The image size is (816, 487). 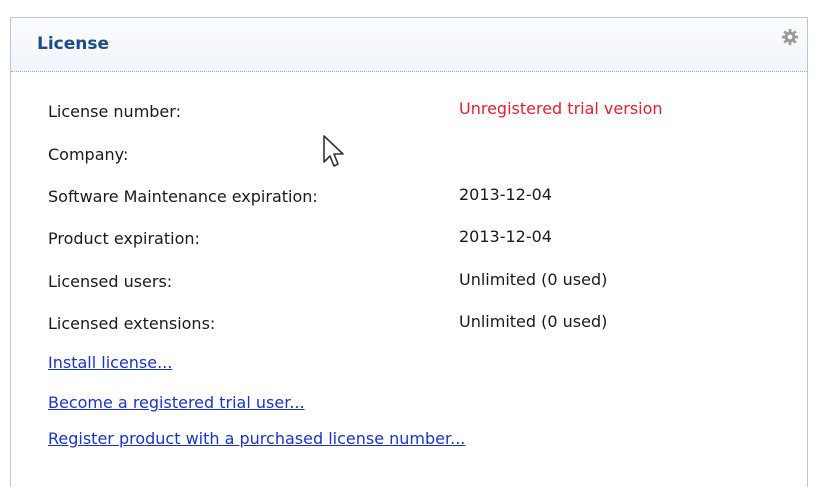 What do you see at coordinates (124, 238) in the screenshot?
I see `product-expiration-label: Product expiration:` at bounding box center [124, 238].